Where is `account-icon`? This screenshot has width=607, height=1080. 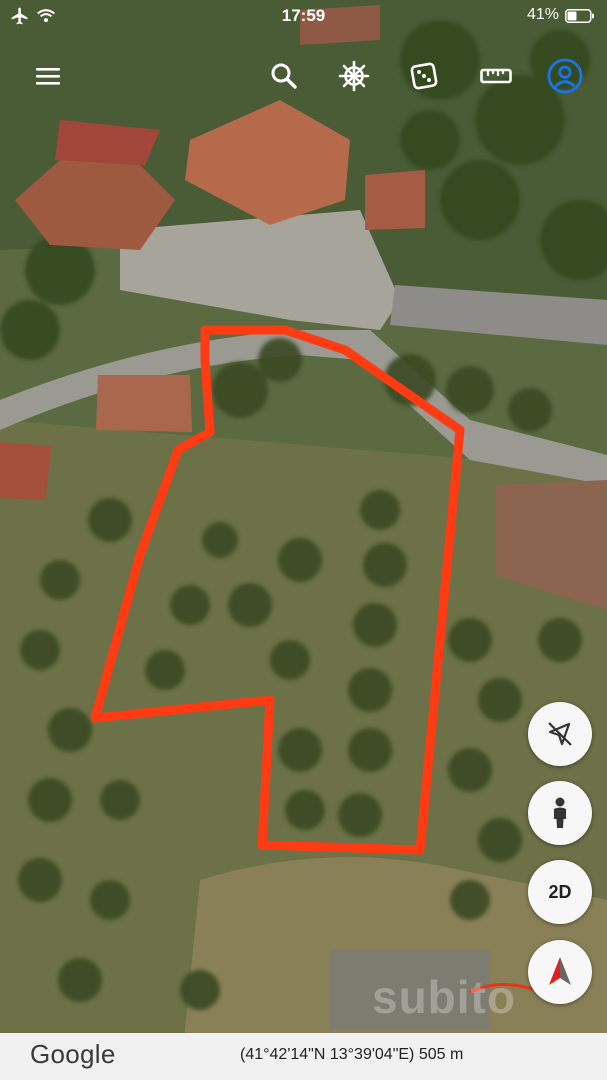
account-icon is located at coordinates (565, 76).